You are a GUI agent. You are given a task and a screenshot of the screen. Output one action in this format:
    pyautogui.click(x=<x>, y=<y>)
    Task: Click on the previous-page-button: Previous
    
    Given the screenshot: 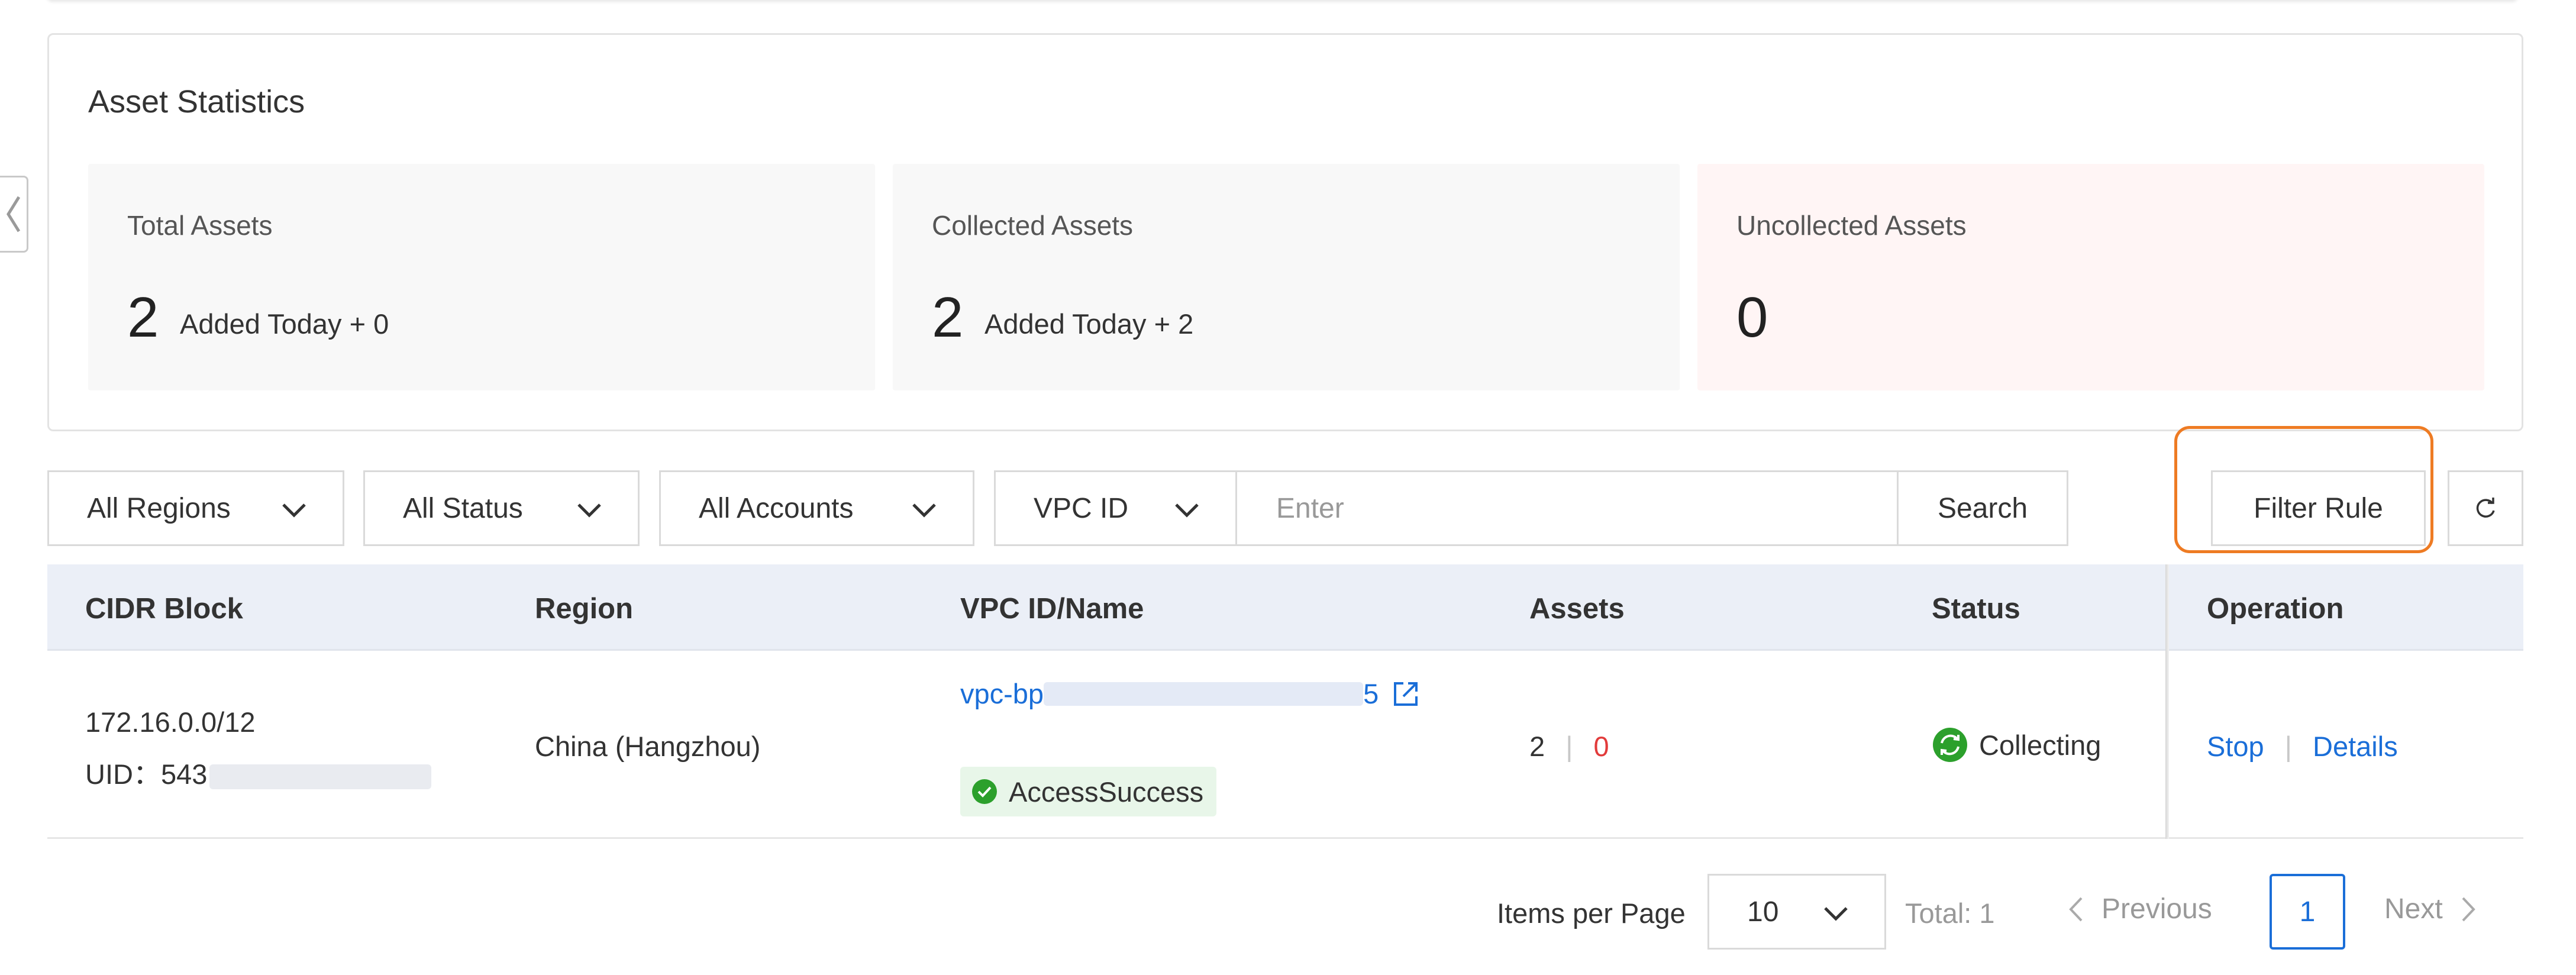 What is the action you would take?
    pyautogui.click(x=2139, y=909)
    